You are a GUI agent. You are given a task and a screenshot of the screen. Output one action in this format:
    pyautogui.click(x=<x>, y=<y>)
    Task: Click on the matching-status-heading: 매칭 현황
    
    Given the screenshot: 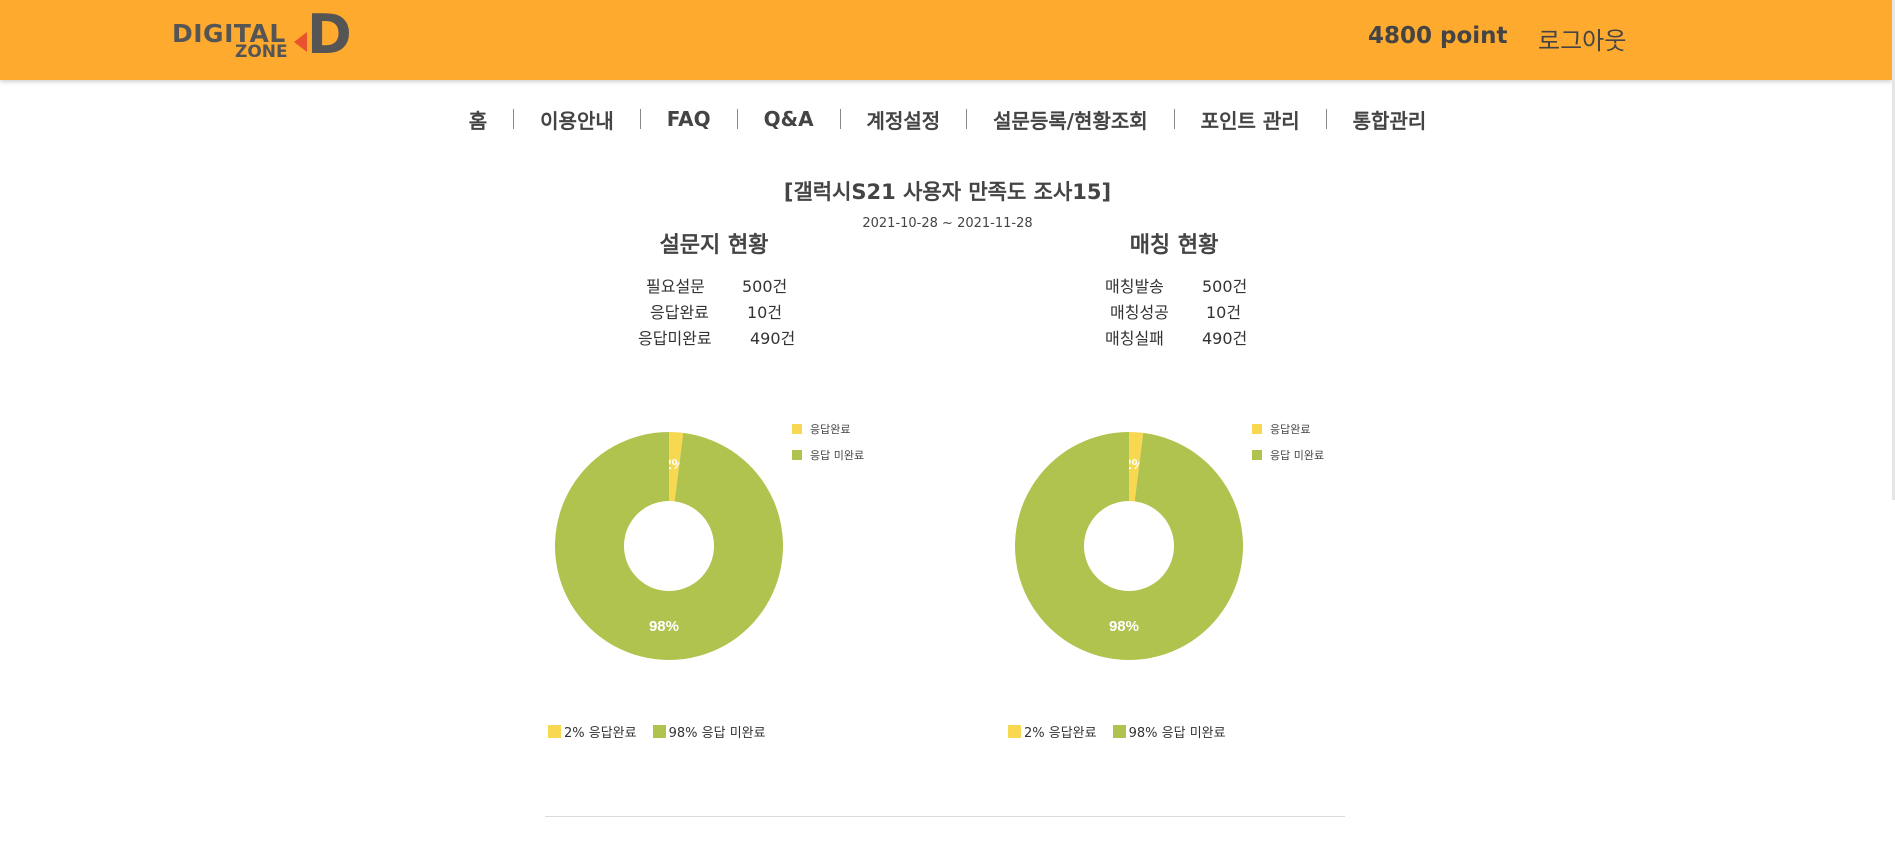 What is the action you would take?
    pyautogui.click(x=1174, y=245)
    